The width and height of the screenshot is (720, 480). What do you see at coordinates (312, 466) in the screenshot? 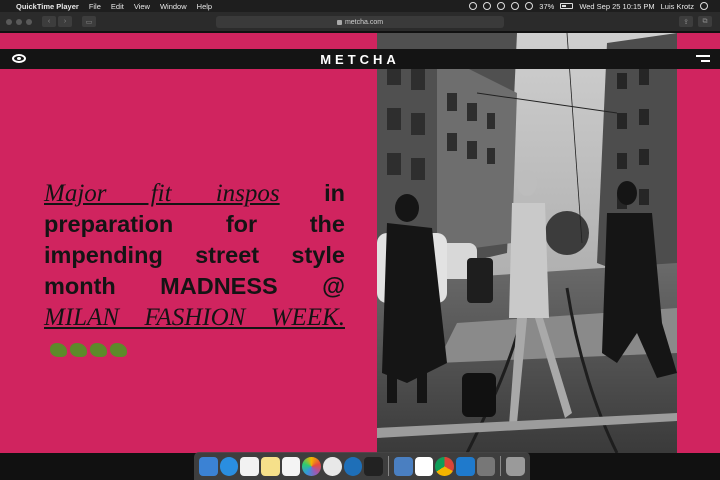
I see `photos-icon` at bounding box center [312, 466].